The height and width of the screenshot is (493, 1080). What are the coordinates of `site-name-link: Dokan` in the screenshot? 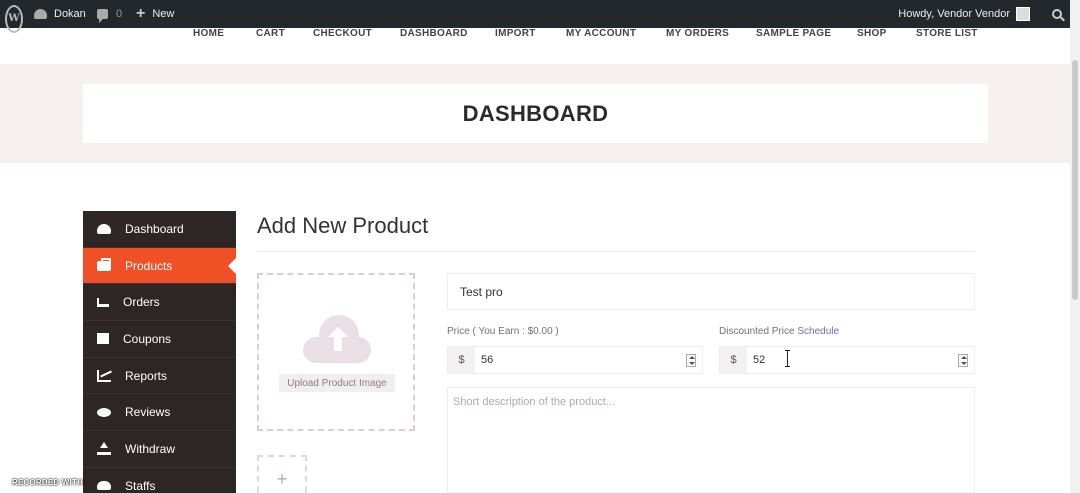 It's located at (60, 14).